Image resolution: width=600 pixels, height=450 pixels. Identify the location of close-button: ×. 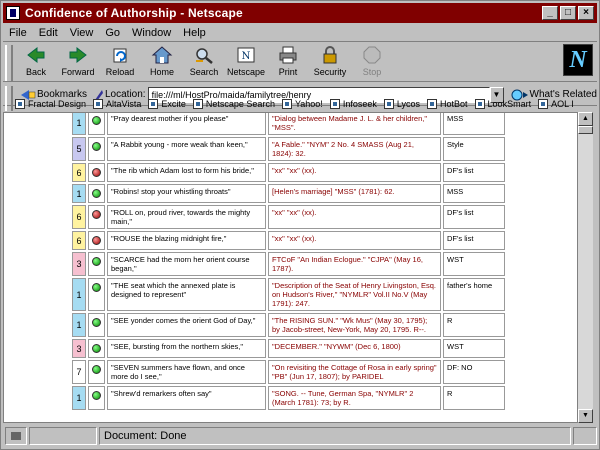
(586, 13).